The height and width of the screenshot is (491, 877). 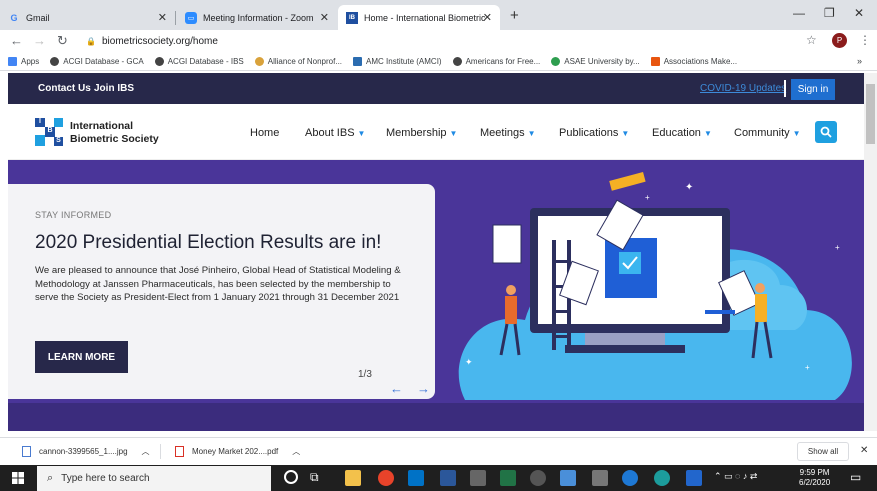 I want to click on notifications-icon: ▭, so click(x=855, y=477).